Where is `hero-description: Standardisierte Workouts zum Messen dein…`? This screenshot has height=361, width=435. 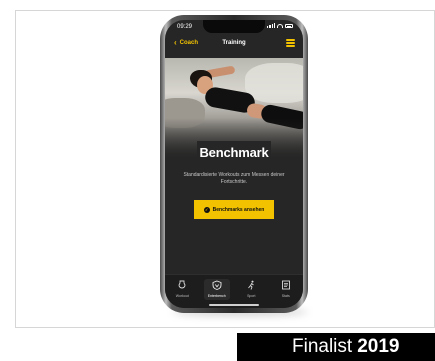
hero-description: Standardisierte Workouts zum Messen dein… is located at coordinates (234, 178).